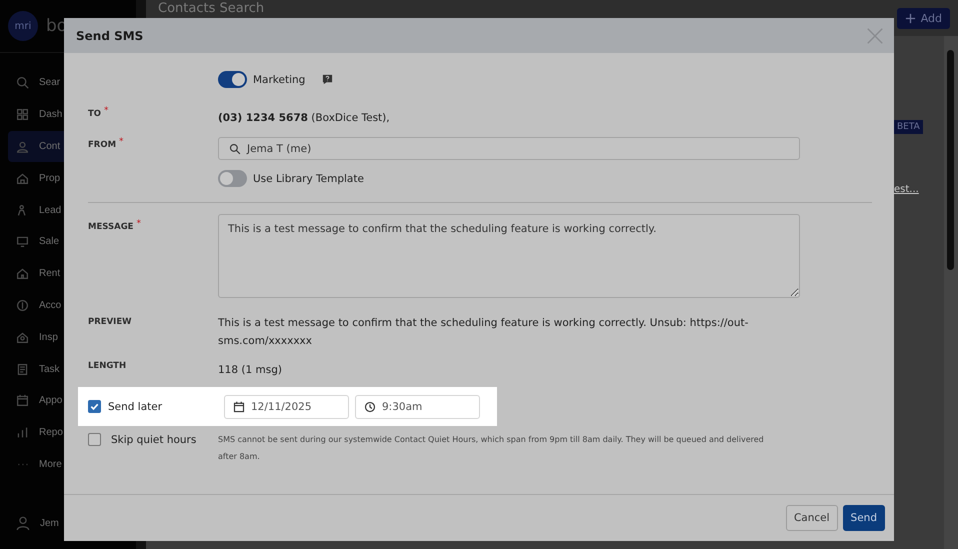 This screenshot has height=549, width=958. Describe the element at coordinates (23, 26) in the screenshot. I see `logo: mri` at that location.